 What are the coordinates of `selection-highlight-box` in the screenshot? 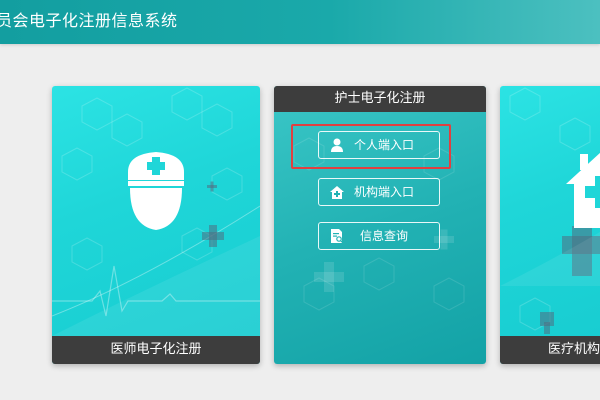 It's located at (371, 146).